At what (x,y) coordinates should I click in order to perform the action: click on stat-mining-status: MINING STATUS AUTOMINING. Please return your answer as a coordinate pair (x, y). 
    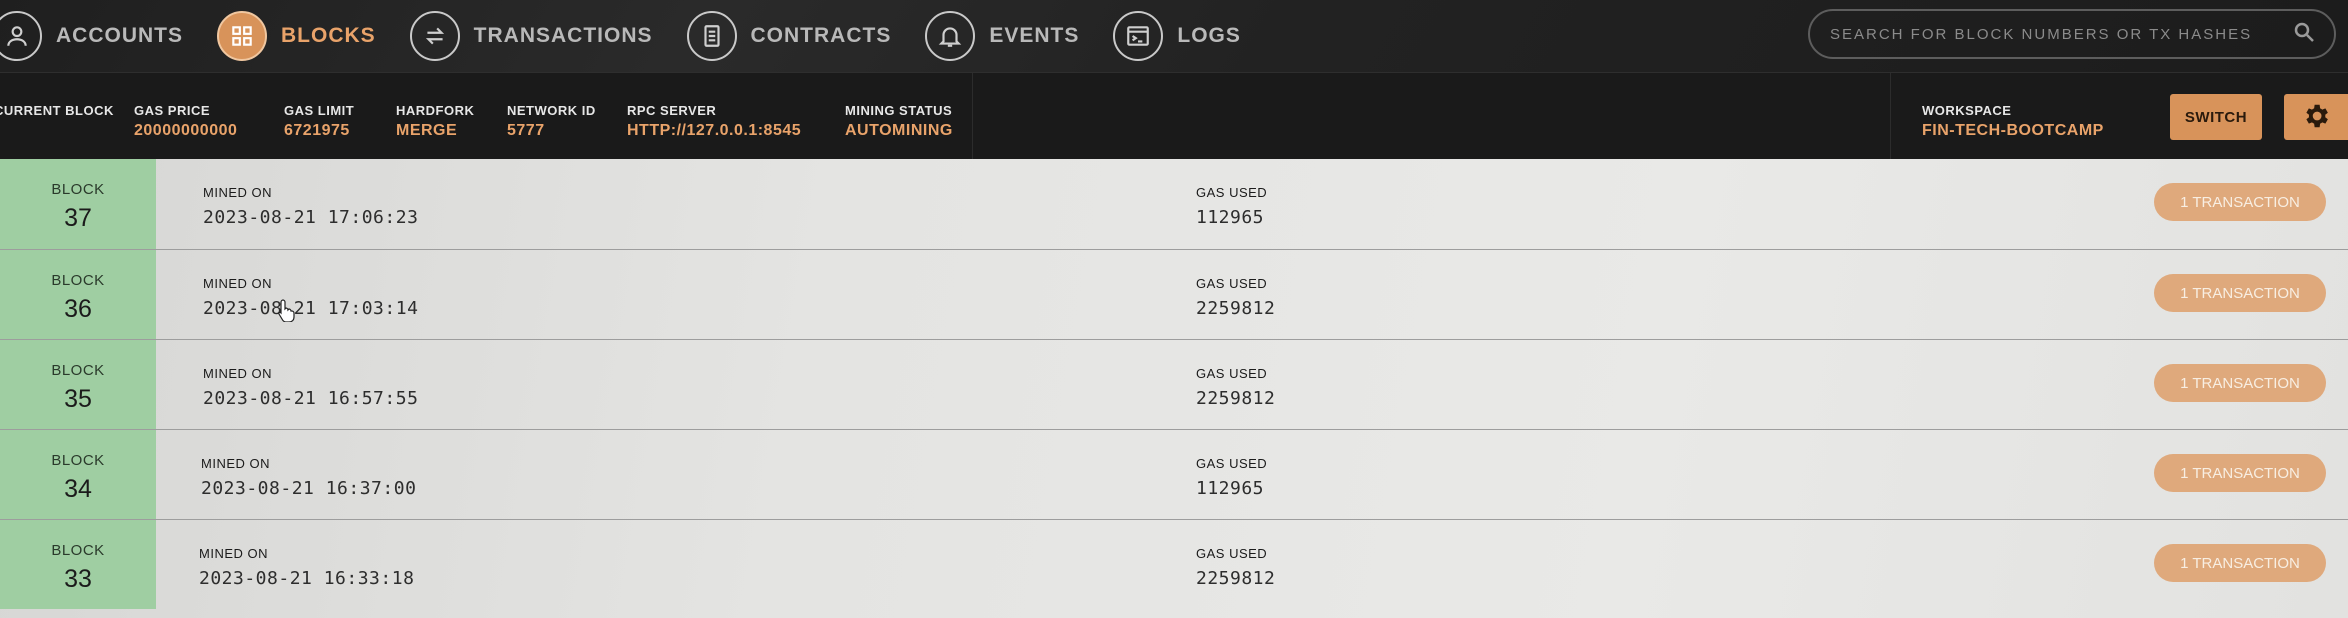
    Looking at the image, I should click on (899, 121).